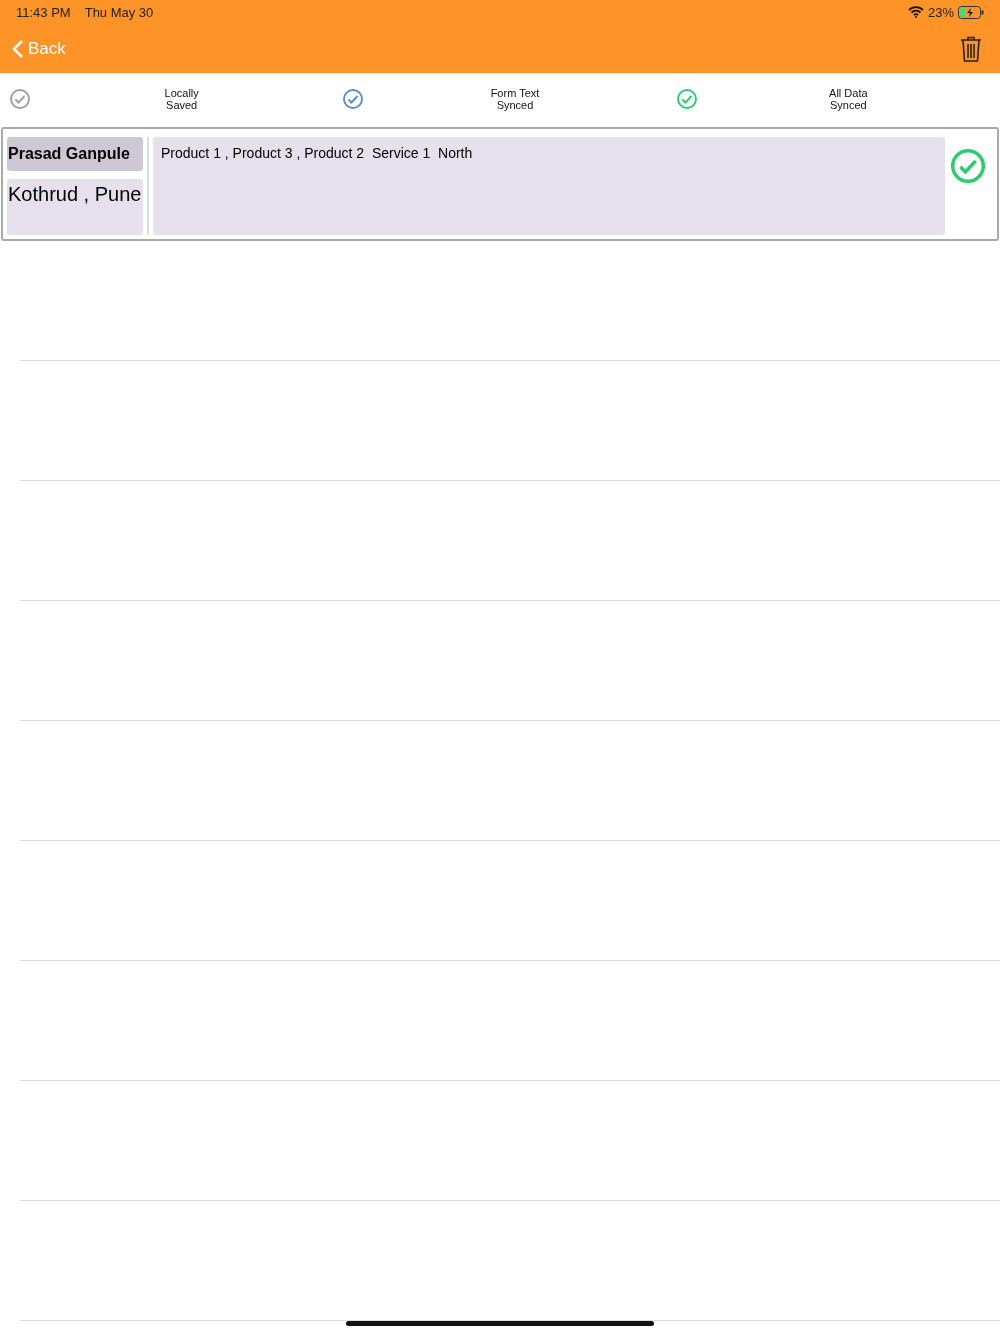 The height and width of the screenshot is (1334, 1000). I want to click on legend-label: Locally Saved, so click(181, 99).